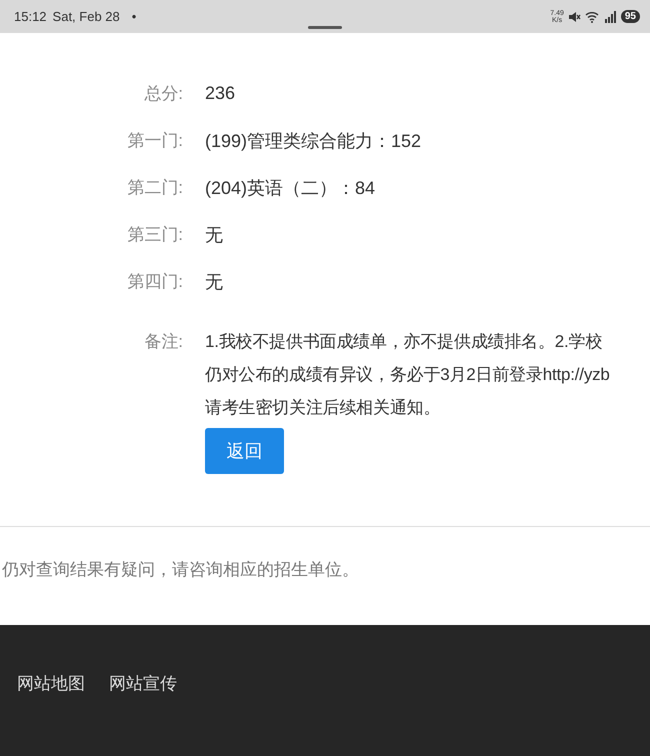 The width and height of the screenshot is (650, 756). What do you see at coordinates (86, 16) in the screenshot?
I see `date-text: Sat, Feb 28` at bounding box center [86, 16].